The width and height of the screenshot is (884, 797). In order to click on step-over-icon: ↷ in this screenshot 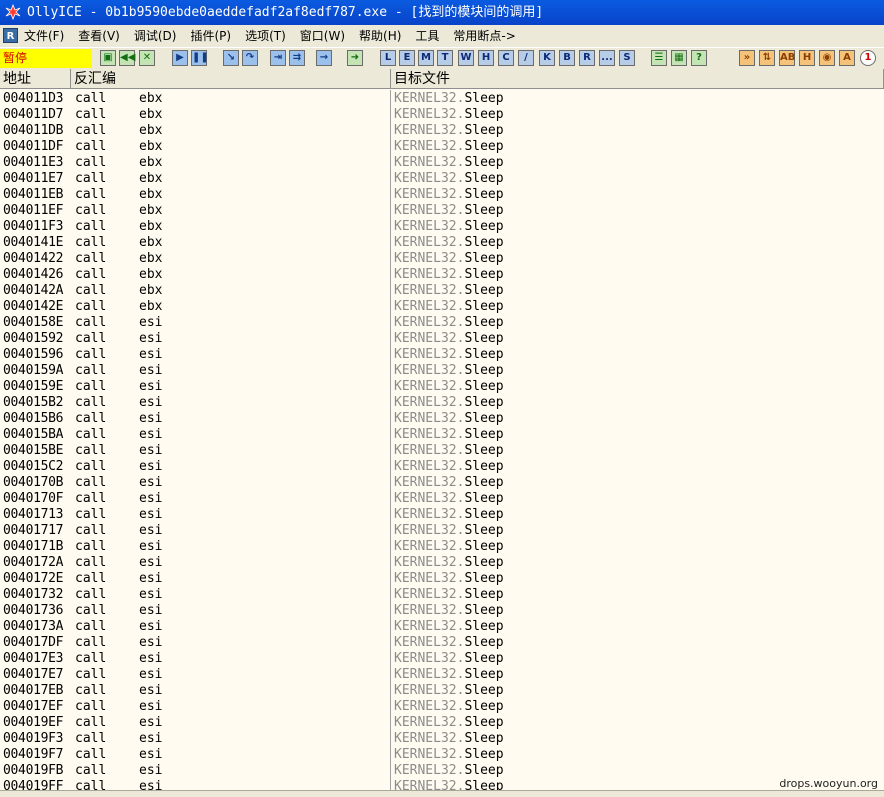, I will do `click(250, 58)`.